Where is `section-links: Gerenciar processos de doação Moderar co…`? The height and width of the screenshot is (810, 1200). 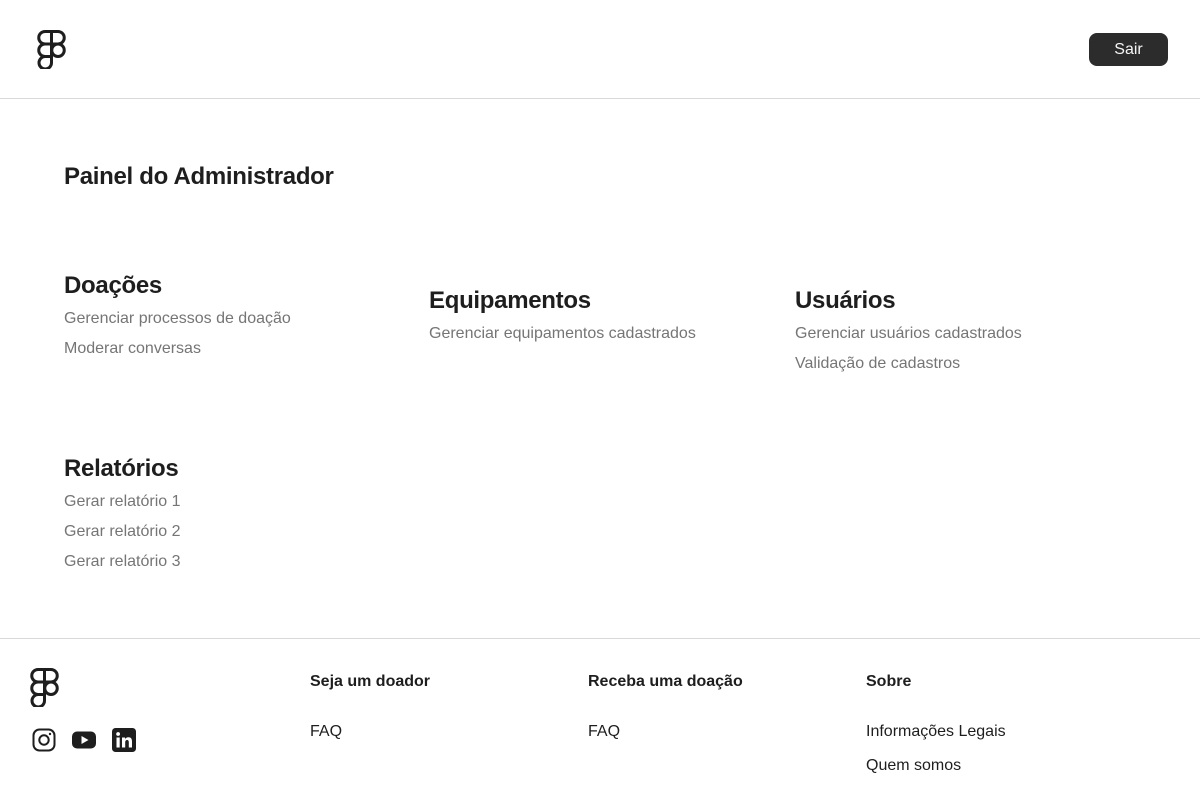
section-links: Gerenciar processos de doação Moderar co… is located at coordinates (177, 334).